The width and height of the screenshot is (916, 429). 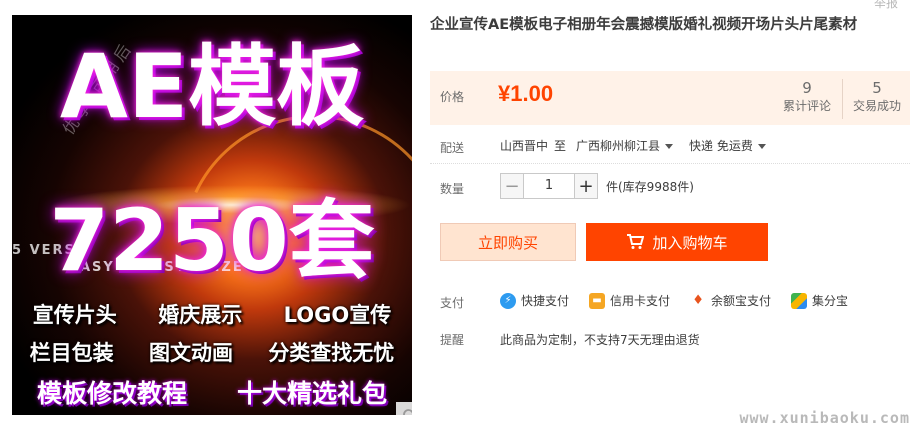 What do you see at coordinates (311, 393) in the screenshot?
I see `image-tag: 十大精选礼包` at bounding box center [311, 393].